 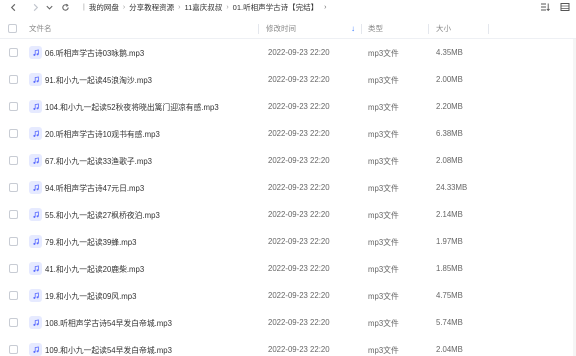 I want to click on sort-list-icon, so click(x=545, y=7).